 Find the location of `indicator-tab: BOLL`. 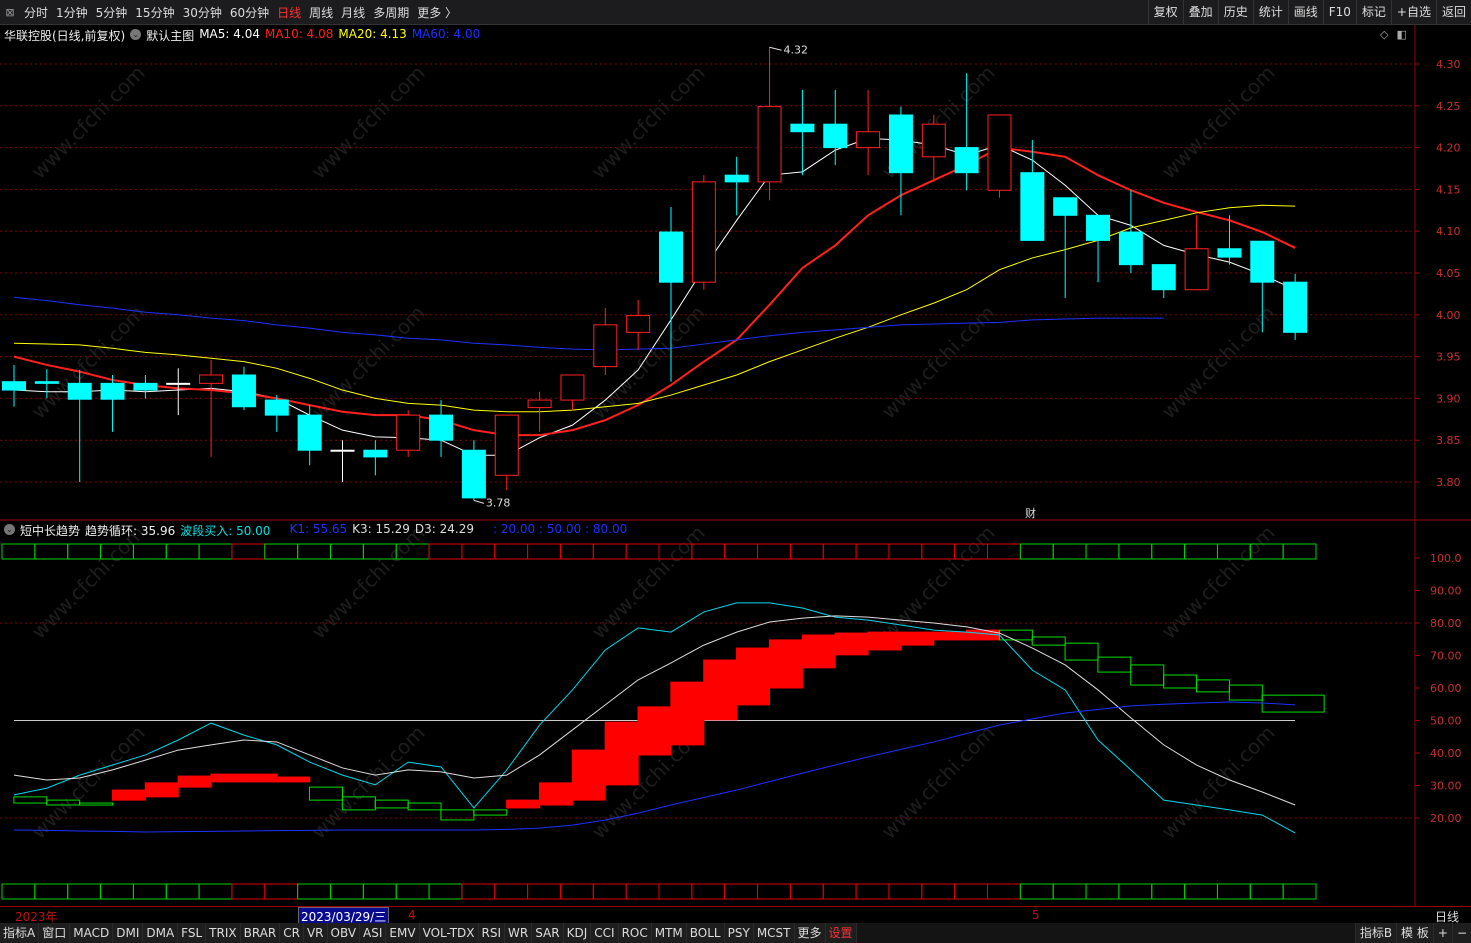

indicator-tab: BOLL is located at coordinates (705, 933).